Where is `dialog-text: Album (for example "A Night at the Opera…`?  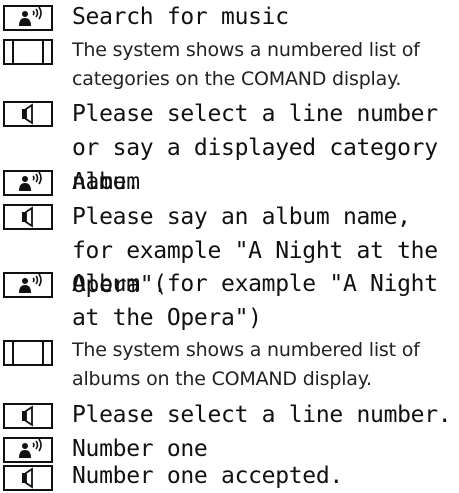
dialog-text: Album (for example "A Night at the Opera… is located at coordinates (255, 301).